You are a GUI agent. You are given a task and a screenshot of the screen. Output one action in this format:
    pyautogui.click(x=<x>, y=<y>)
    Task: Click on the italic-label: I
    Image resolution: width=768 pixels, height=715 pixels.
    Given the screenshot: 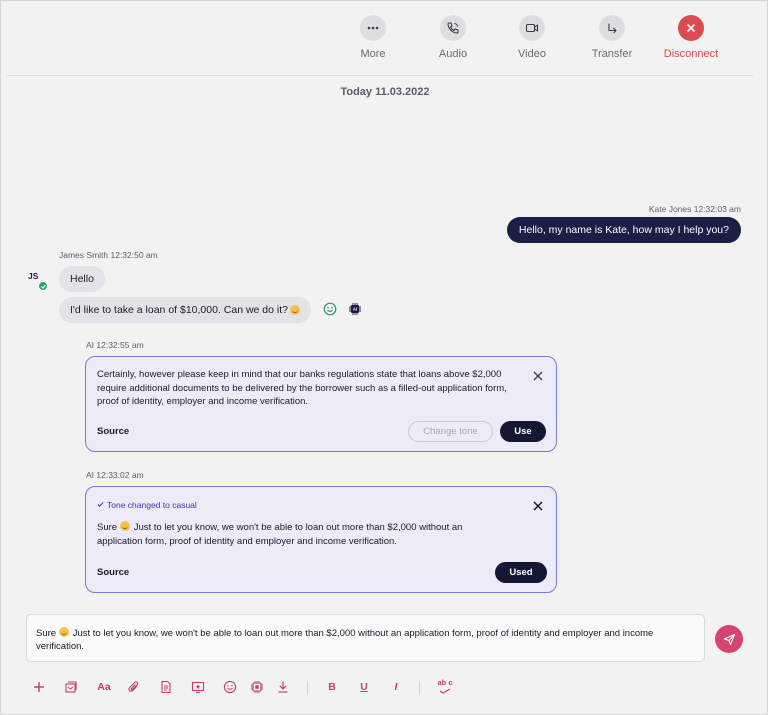 What is the action you would take?
    pyautogui.click(x=396, y=687)
    